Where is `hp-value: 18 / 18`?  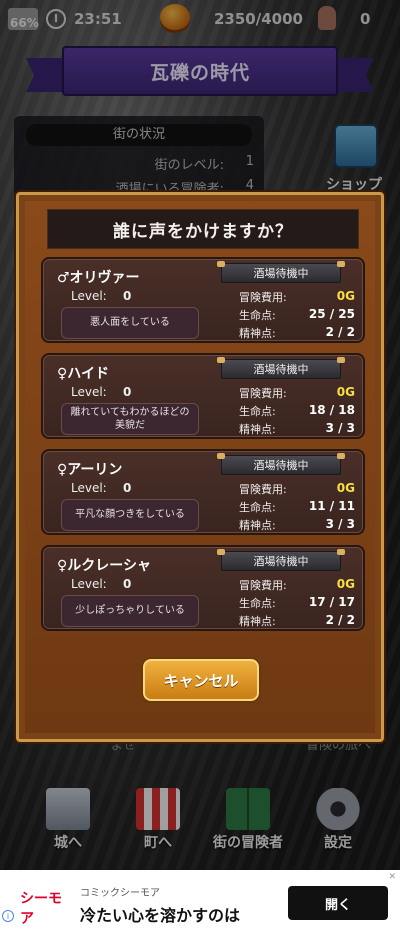 hp-value: 18 / 18 is located at coordinates (331, 410).